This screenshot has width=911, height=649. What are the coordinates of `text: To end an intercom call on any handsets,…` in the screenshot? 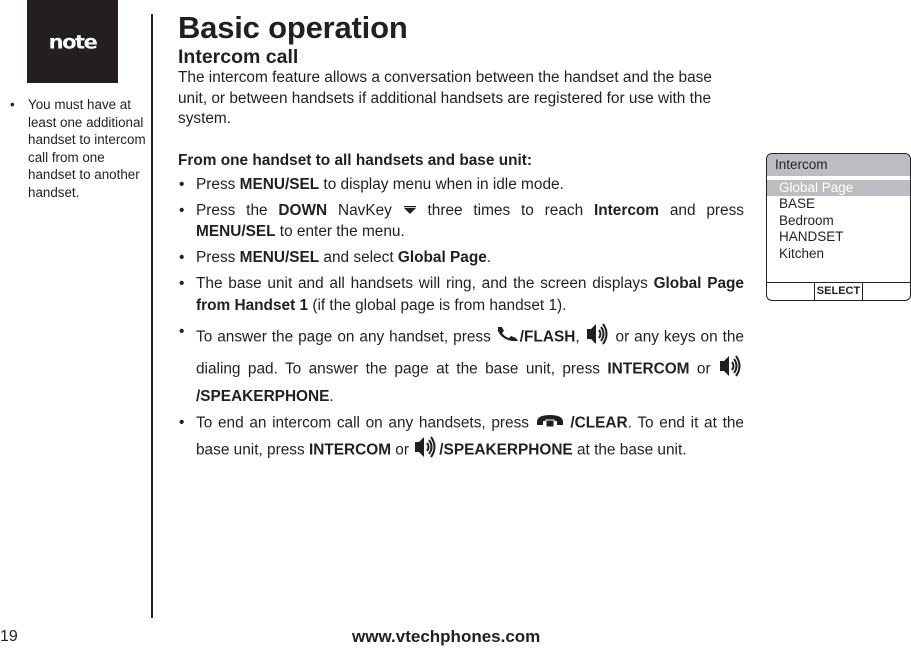 It's located at (365, 422).